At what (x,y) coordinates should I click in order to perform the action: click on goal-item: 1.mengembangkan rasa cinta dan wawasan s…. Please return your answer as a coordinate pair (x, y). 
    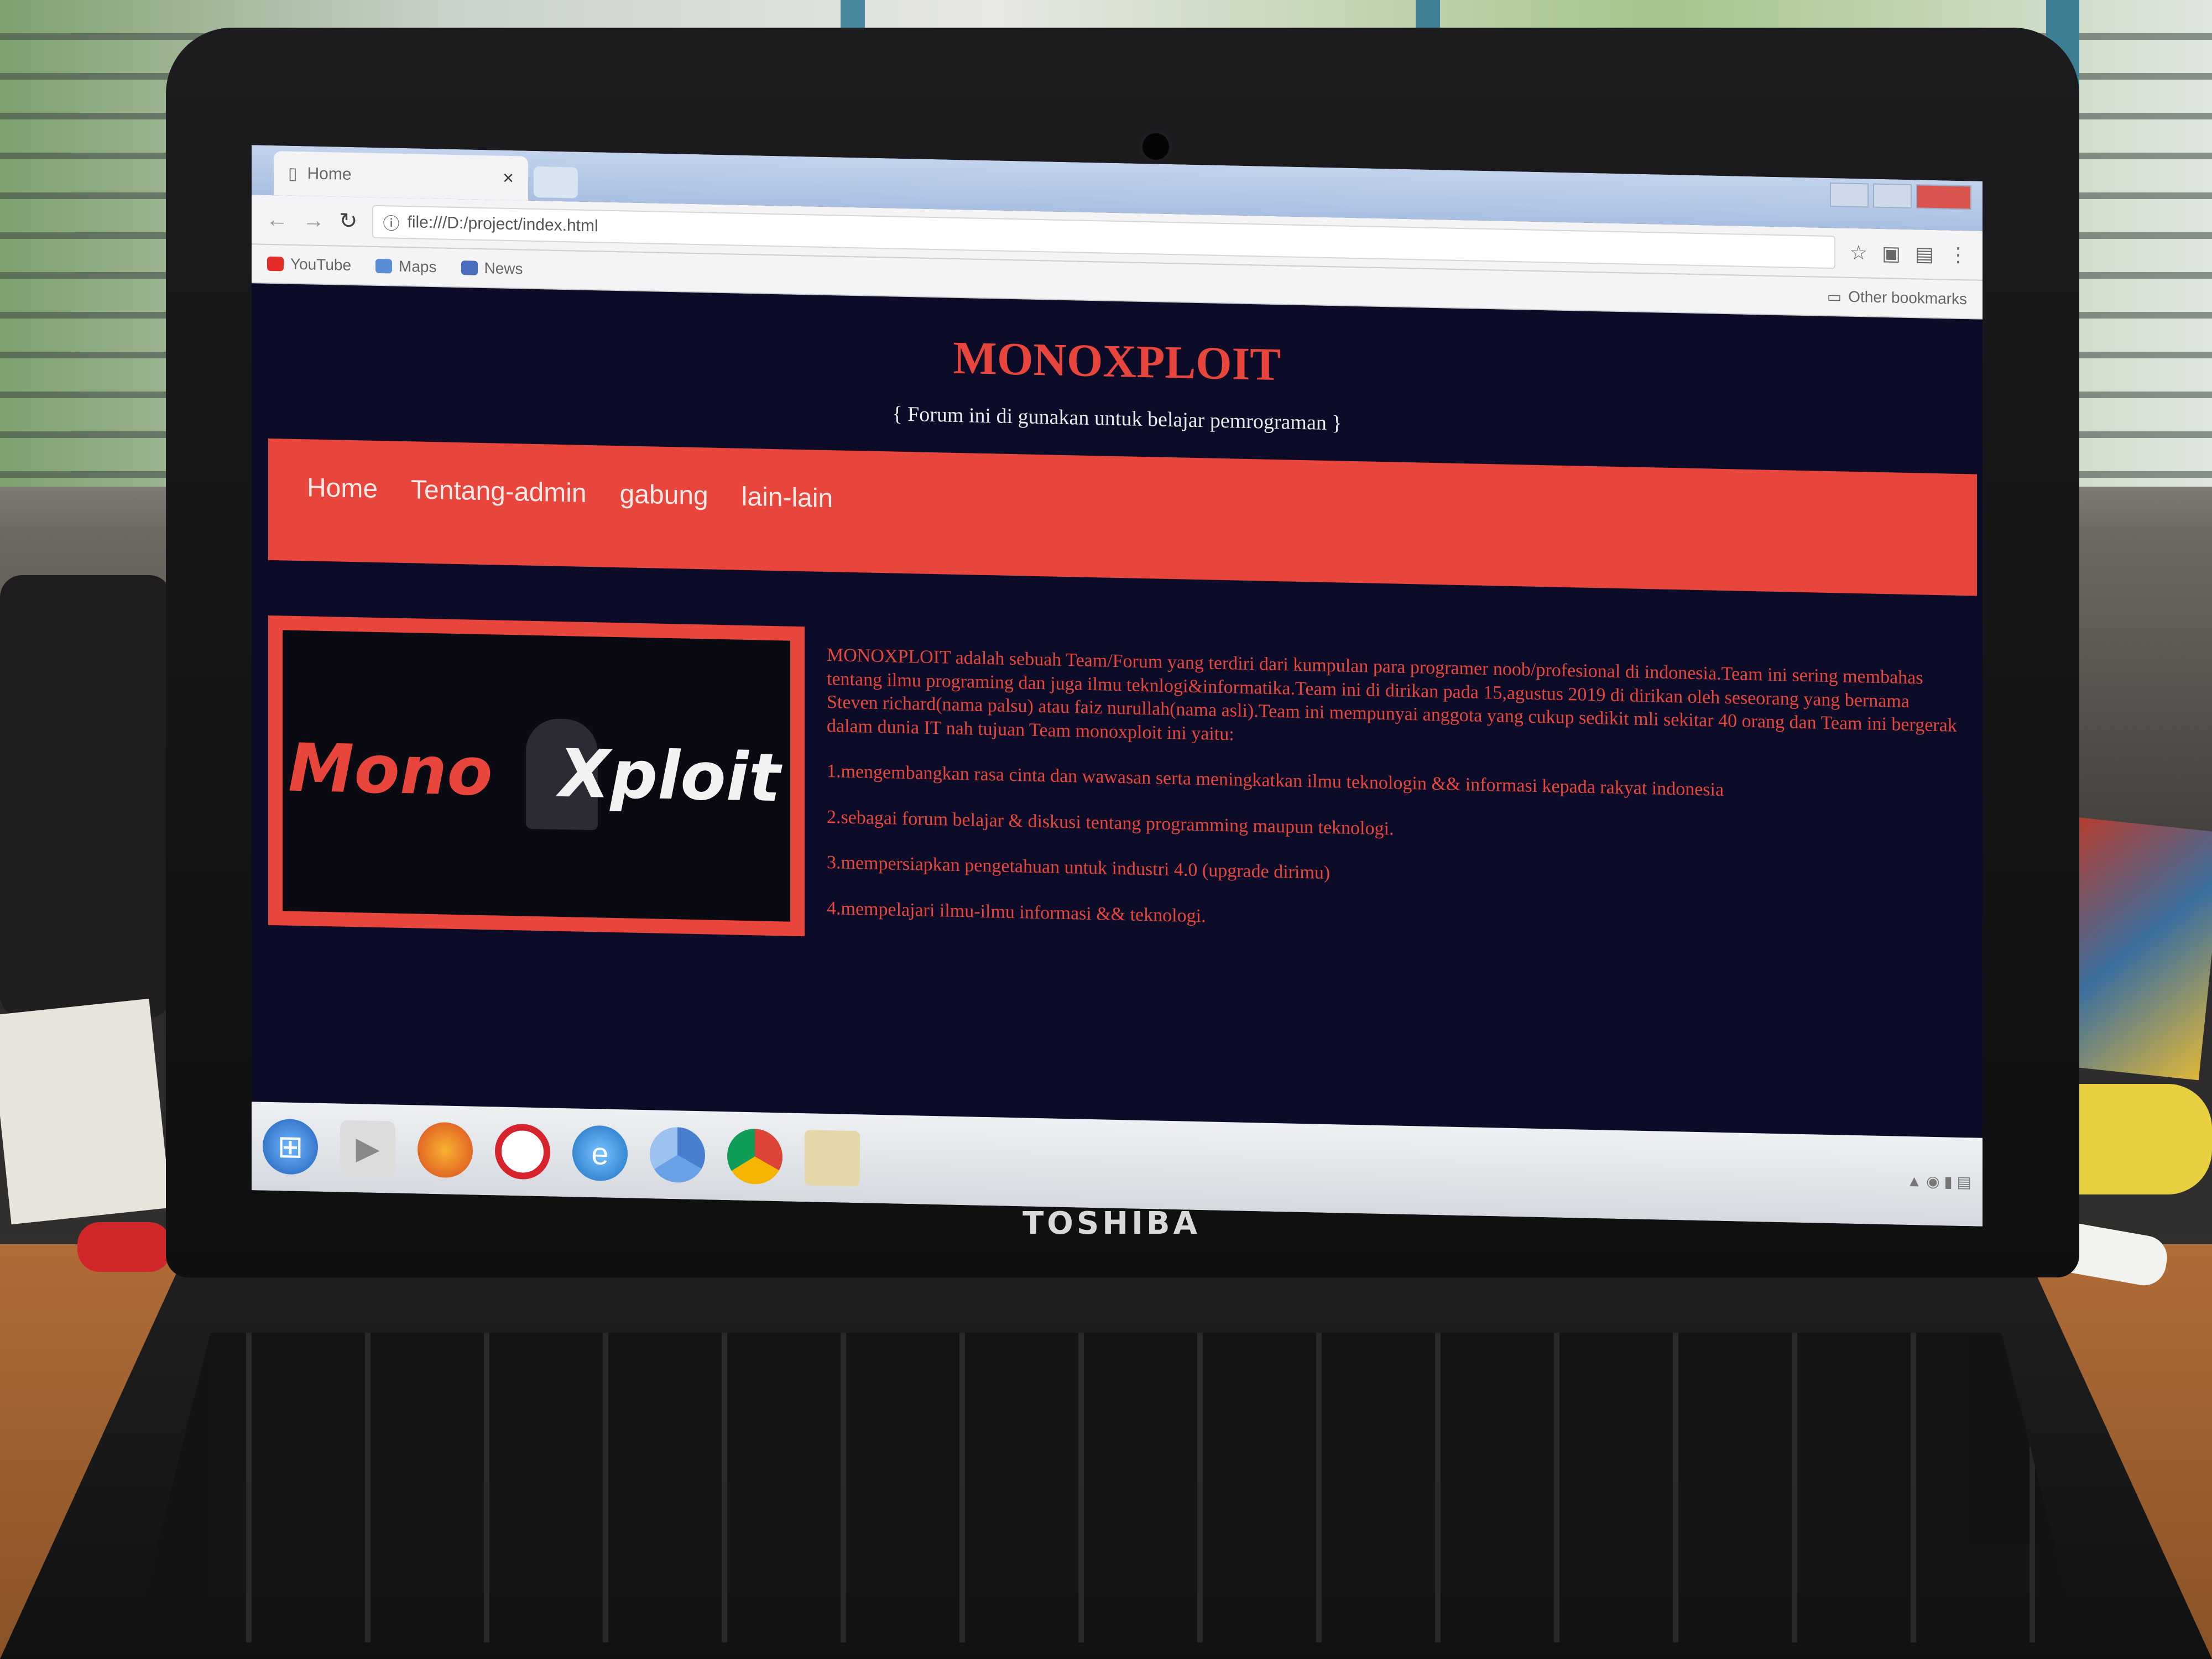
    Looking at the image, I should click on (1275, 780).